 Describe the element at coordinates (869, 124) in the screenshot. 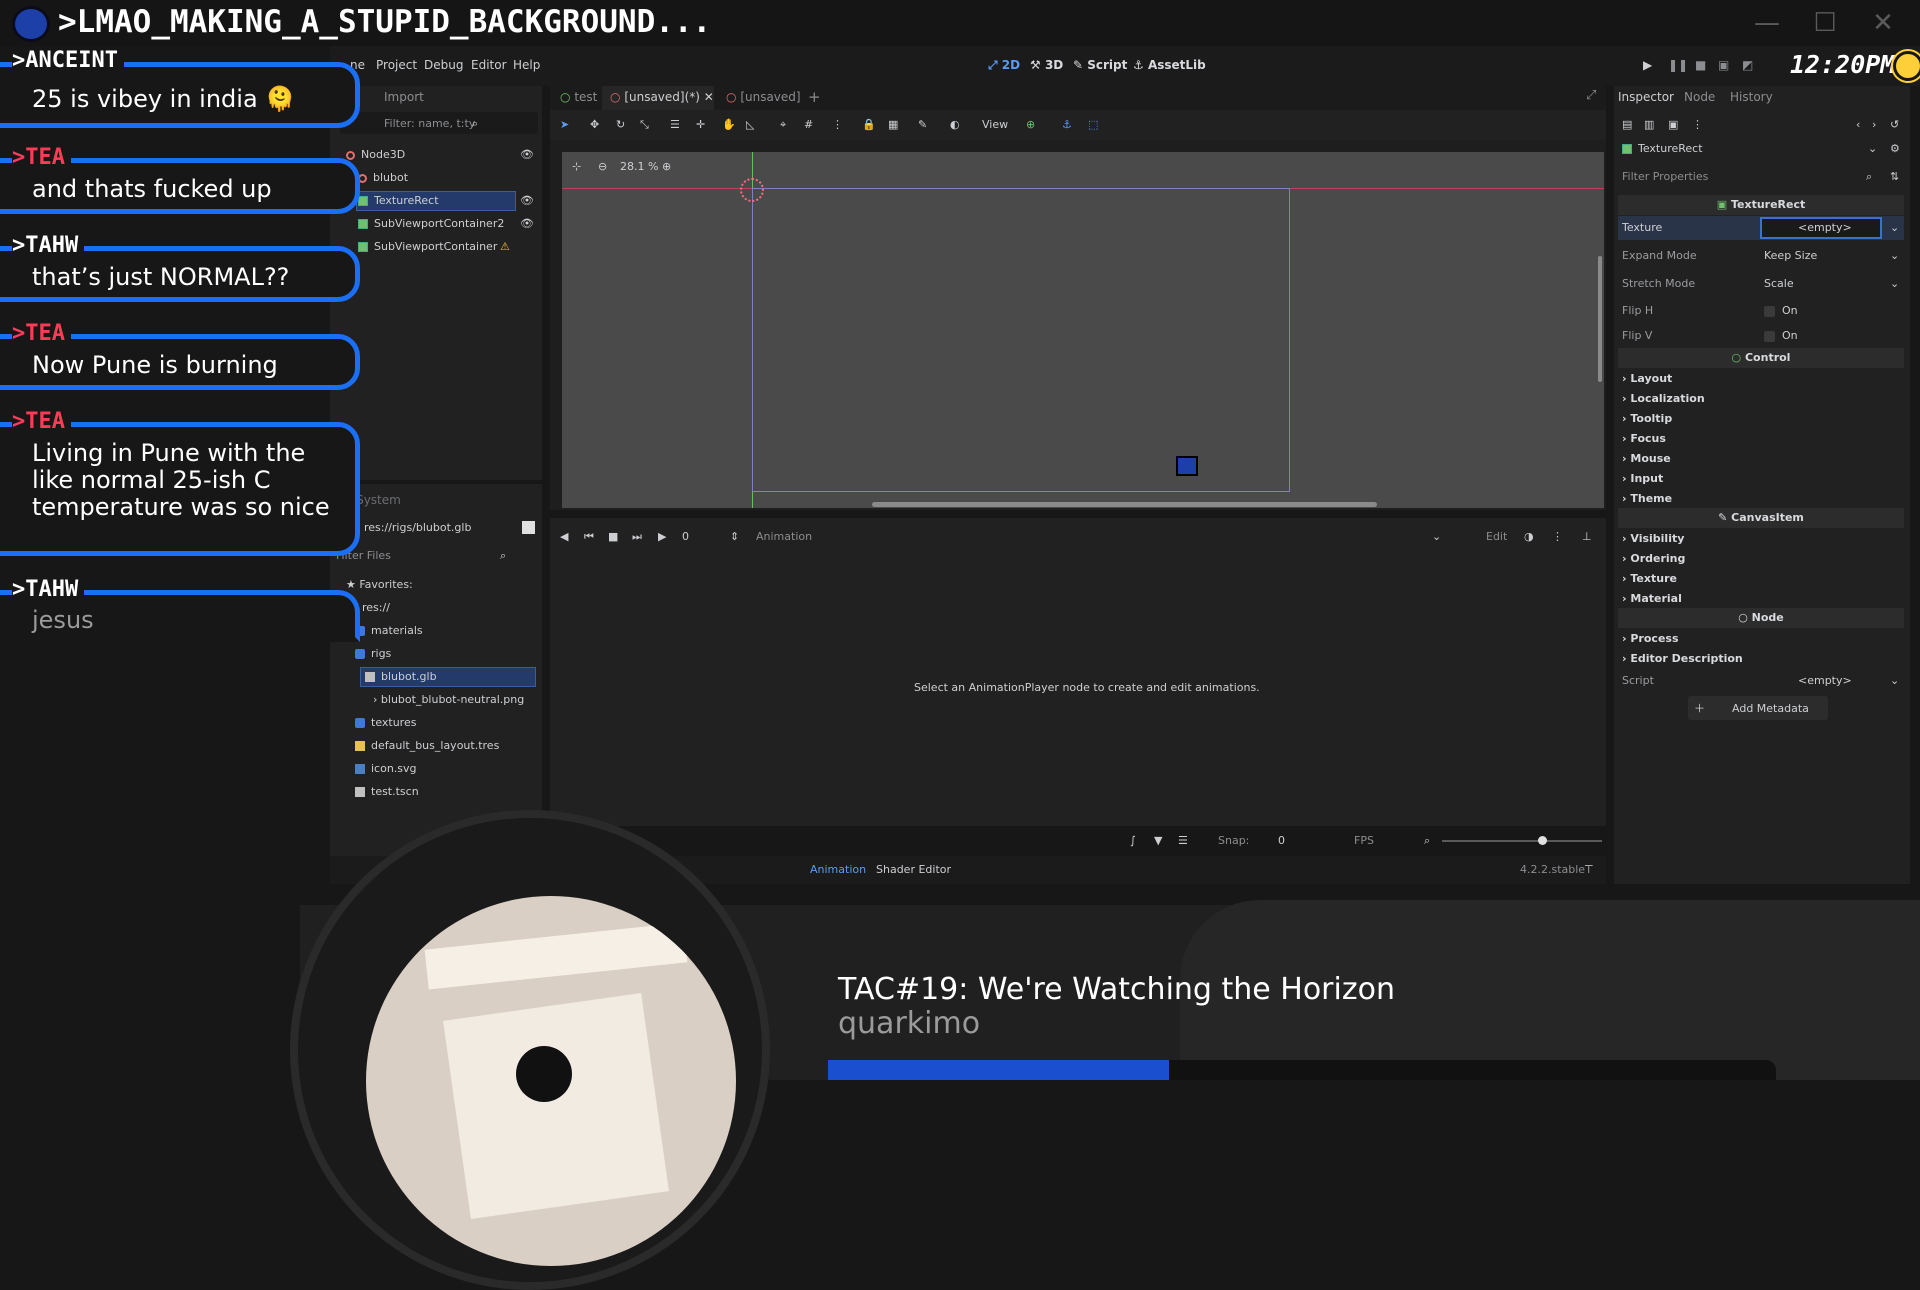

I see `lock-icon: 🔒` at that location.